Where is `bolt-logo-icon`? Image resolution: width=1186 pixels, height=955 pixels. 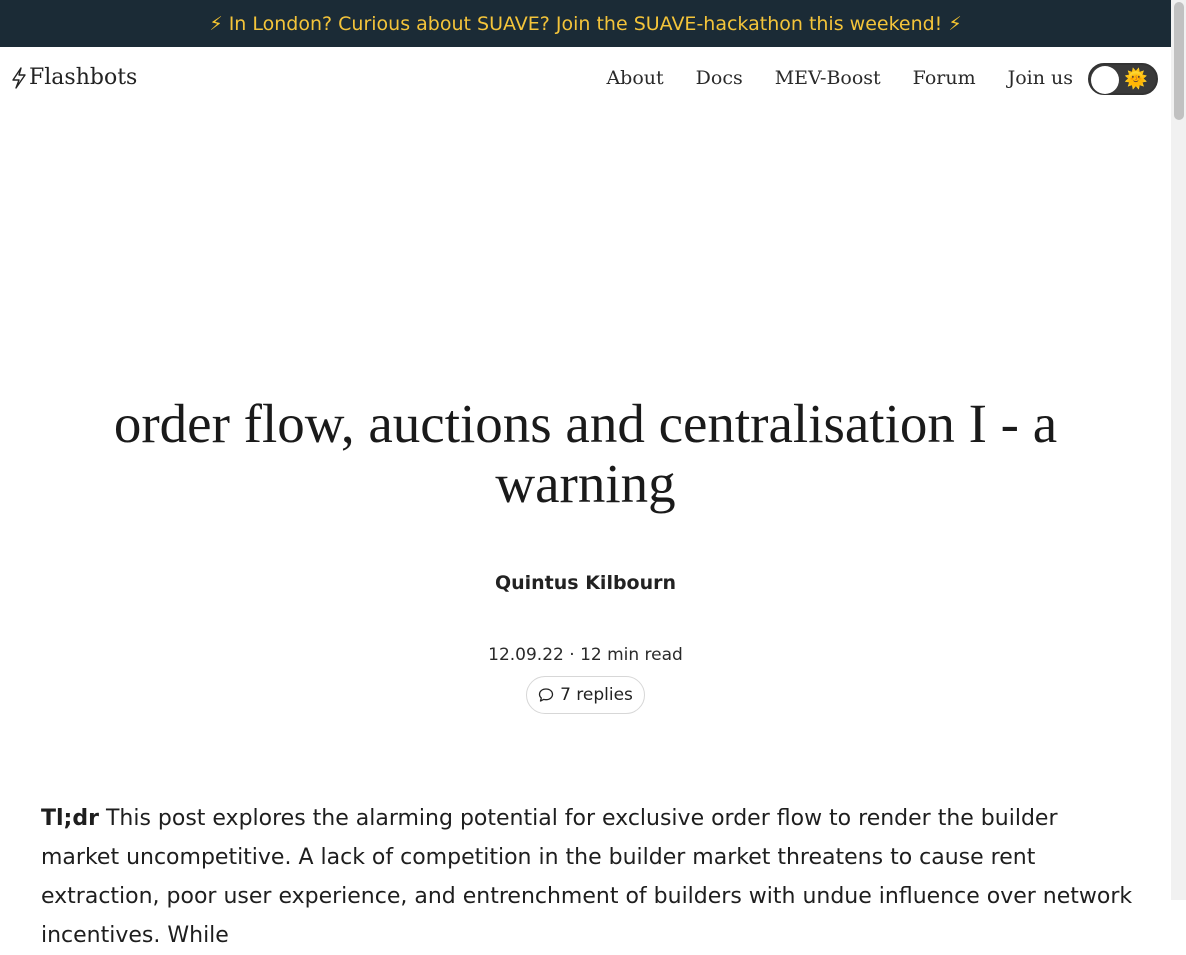
bolt-logo-icon is located at coordinates (19, 77).